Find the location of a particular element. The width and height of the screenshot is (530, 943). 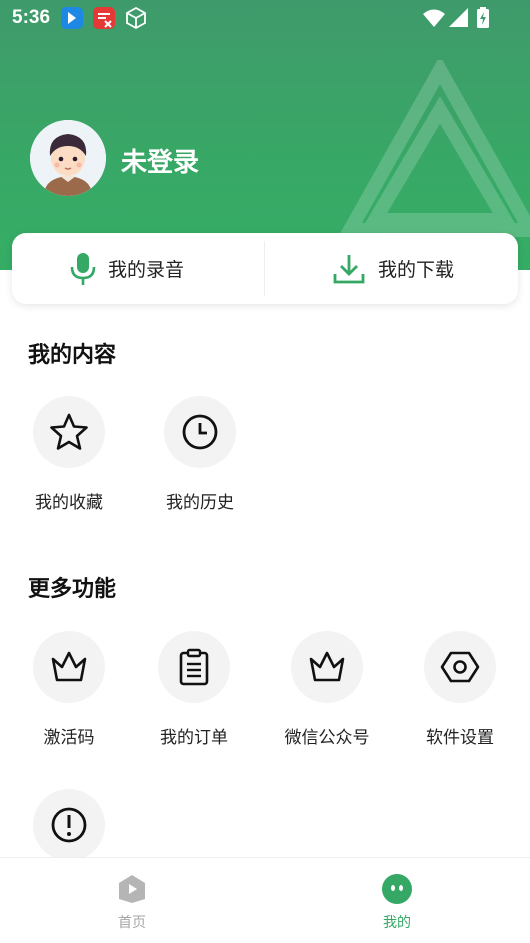

hexagon-settings-icon is located at coordinates (460, 667).